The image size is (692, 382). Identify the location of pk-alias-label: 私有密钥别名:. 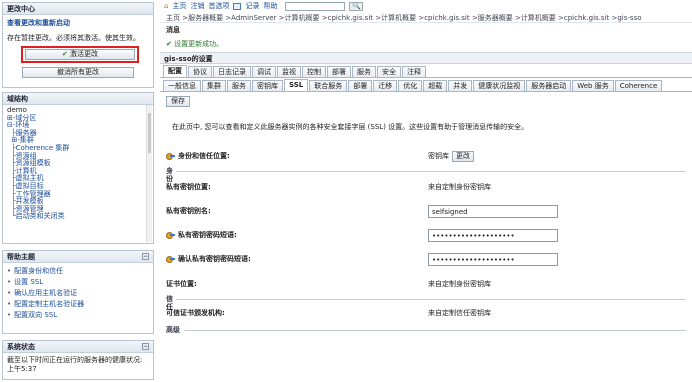
(188, 211).